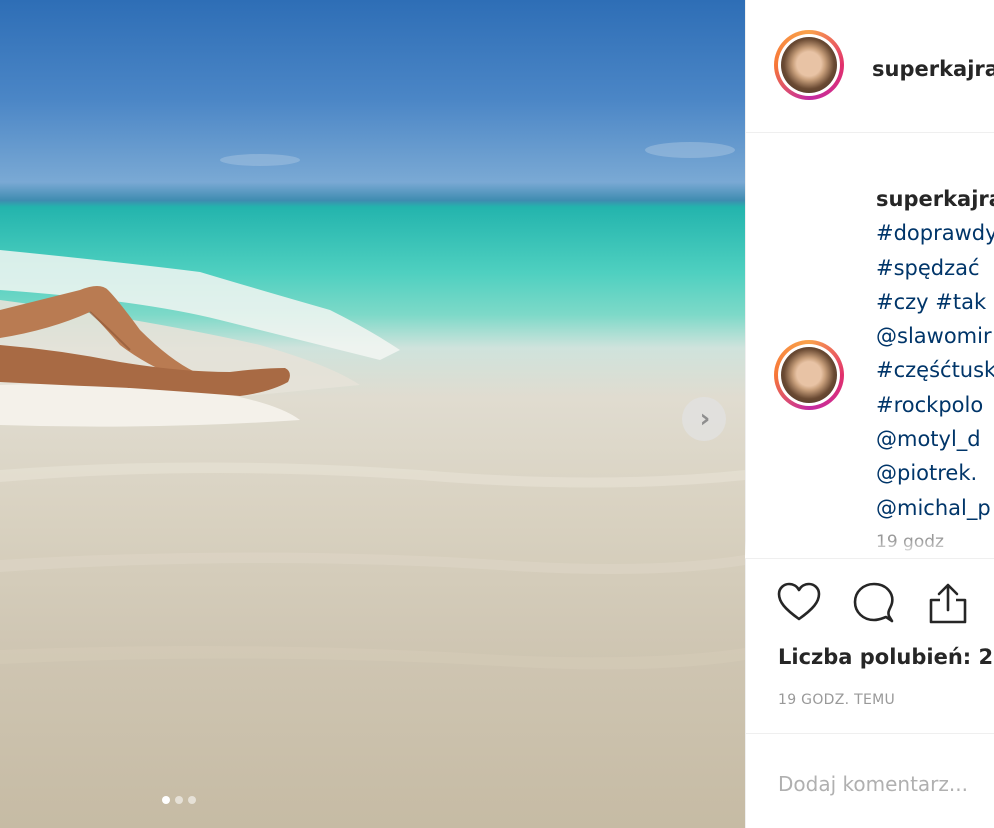  I want to click on post-timestamp: 19 GODZ. TEMU, so click(836, 700).